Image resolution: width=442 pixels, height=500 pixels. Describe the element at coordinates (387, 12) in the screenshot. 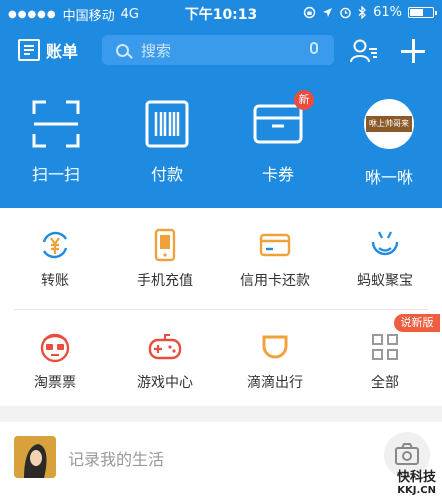

I see `battery-percent: 61%` at that location.